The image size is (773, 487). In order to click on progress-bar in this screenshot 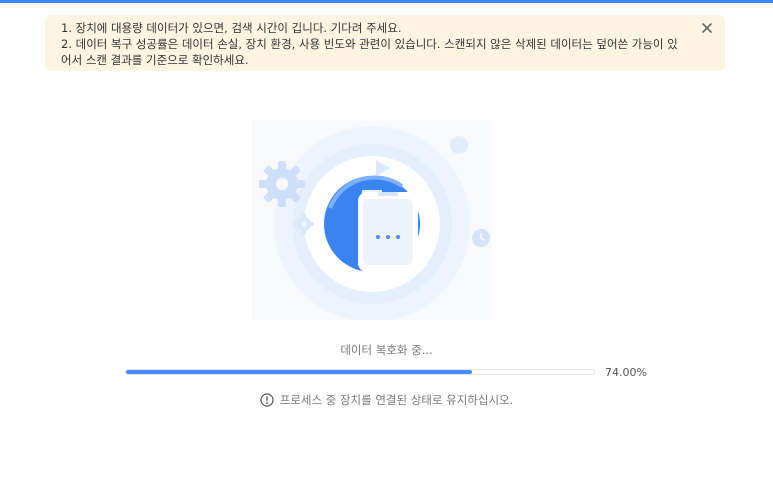, I will do `click(360, 372)`.